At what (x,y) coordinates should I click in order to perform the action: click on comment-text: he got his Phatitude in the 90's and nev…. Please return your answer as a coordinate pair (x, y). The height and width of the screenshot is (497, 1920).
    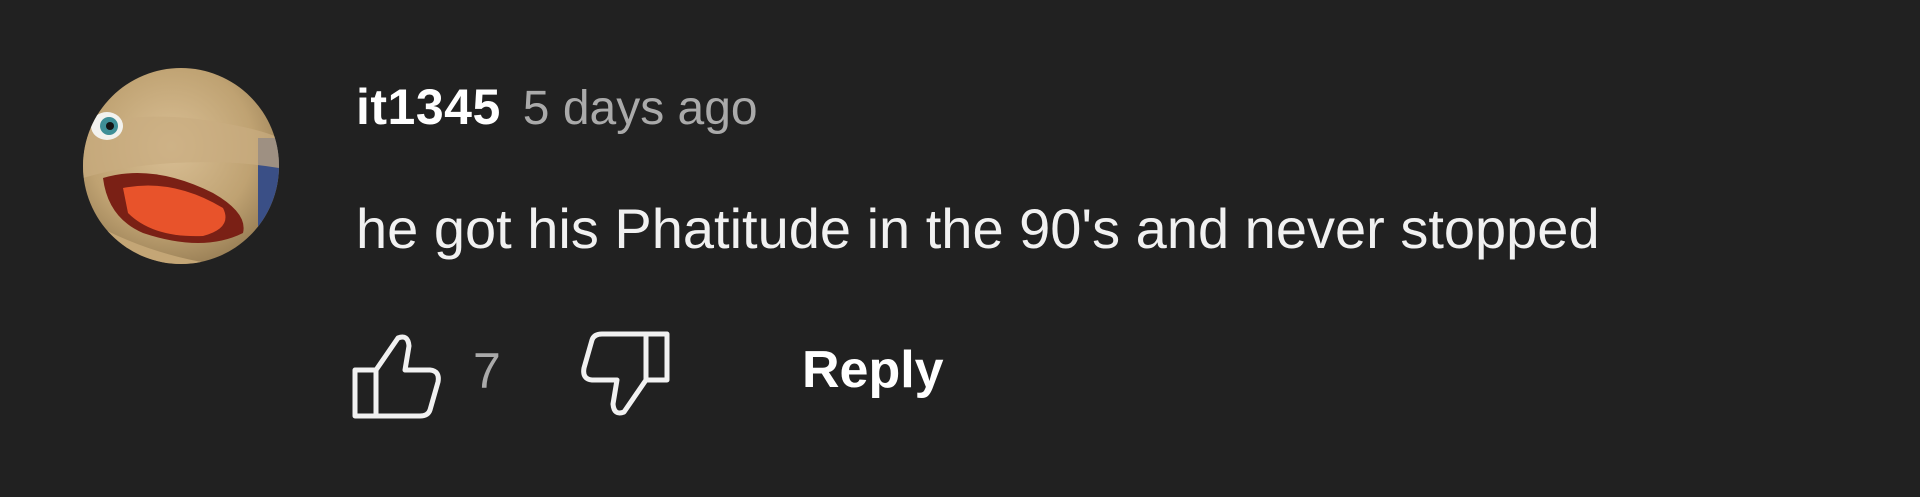
    Looking at the image, I should click on (978, 228).